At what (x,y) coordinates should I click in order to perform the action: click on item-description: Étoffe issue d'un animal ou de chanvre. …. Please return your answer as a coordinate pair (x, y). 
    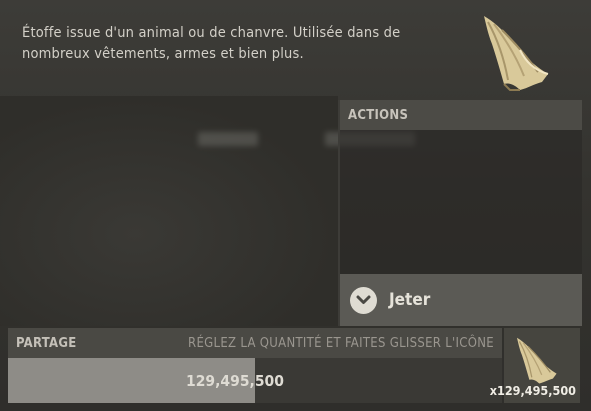
    Looking at the image, I should click on (211, 43).